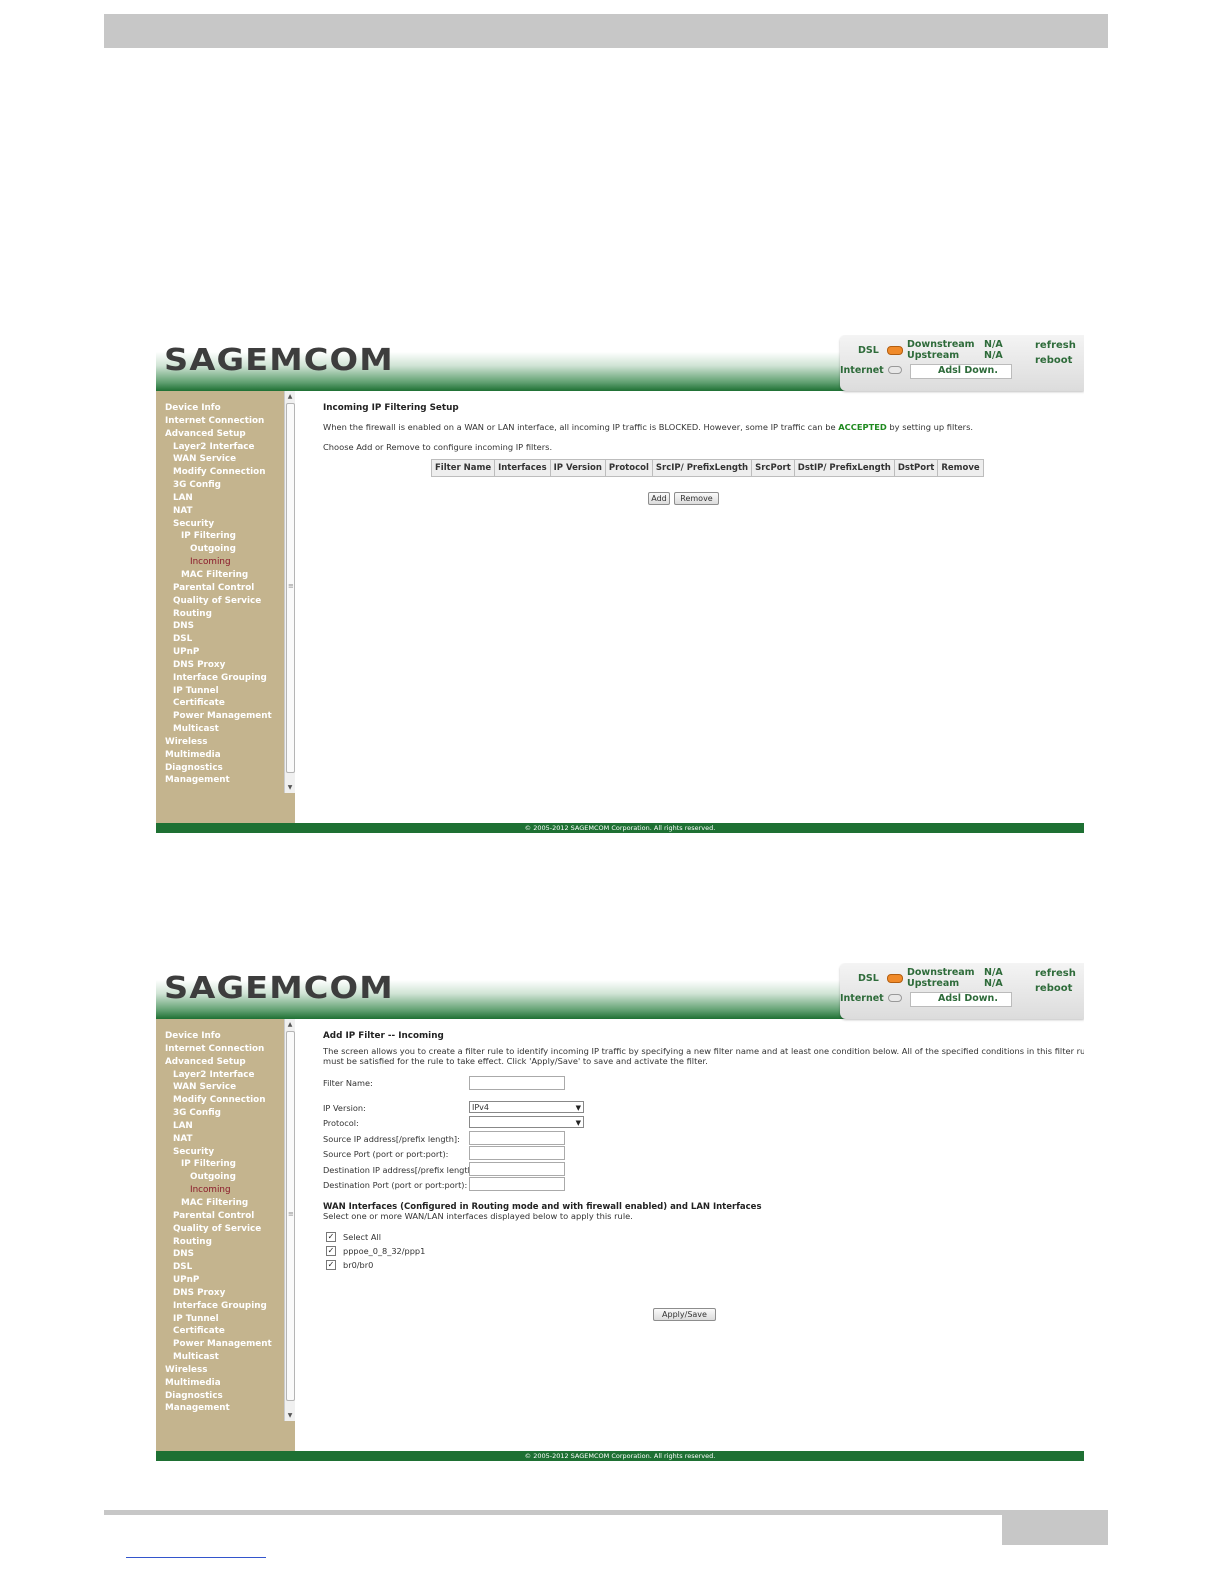  I want to click on src-port-input, so click(517, 1153).